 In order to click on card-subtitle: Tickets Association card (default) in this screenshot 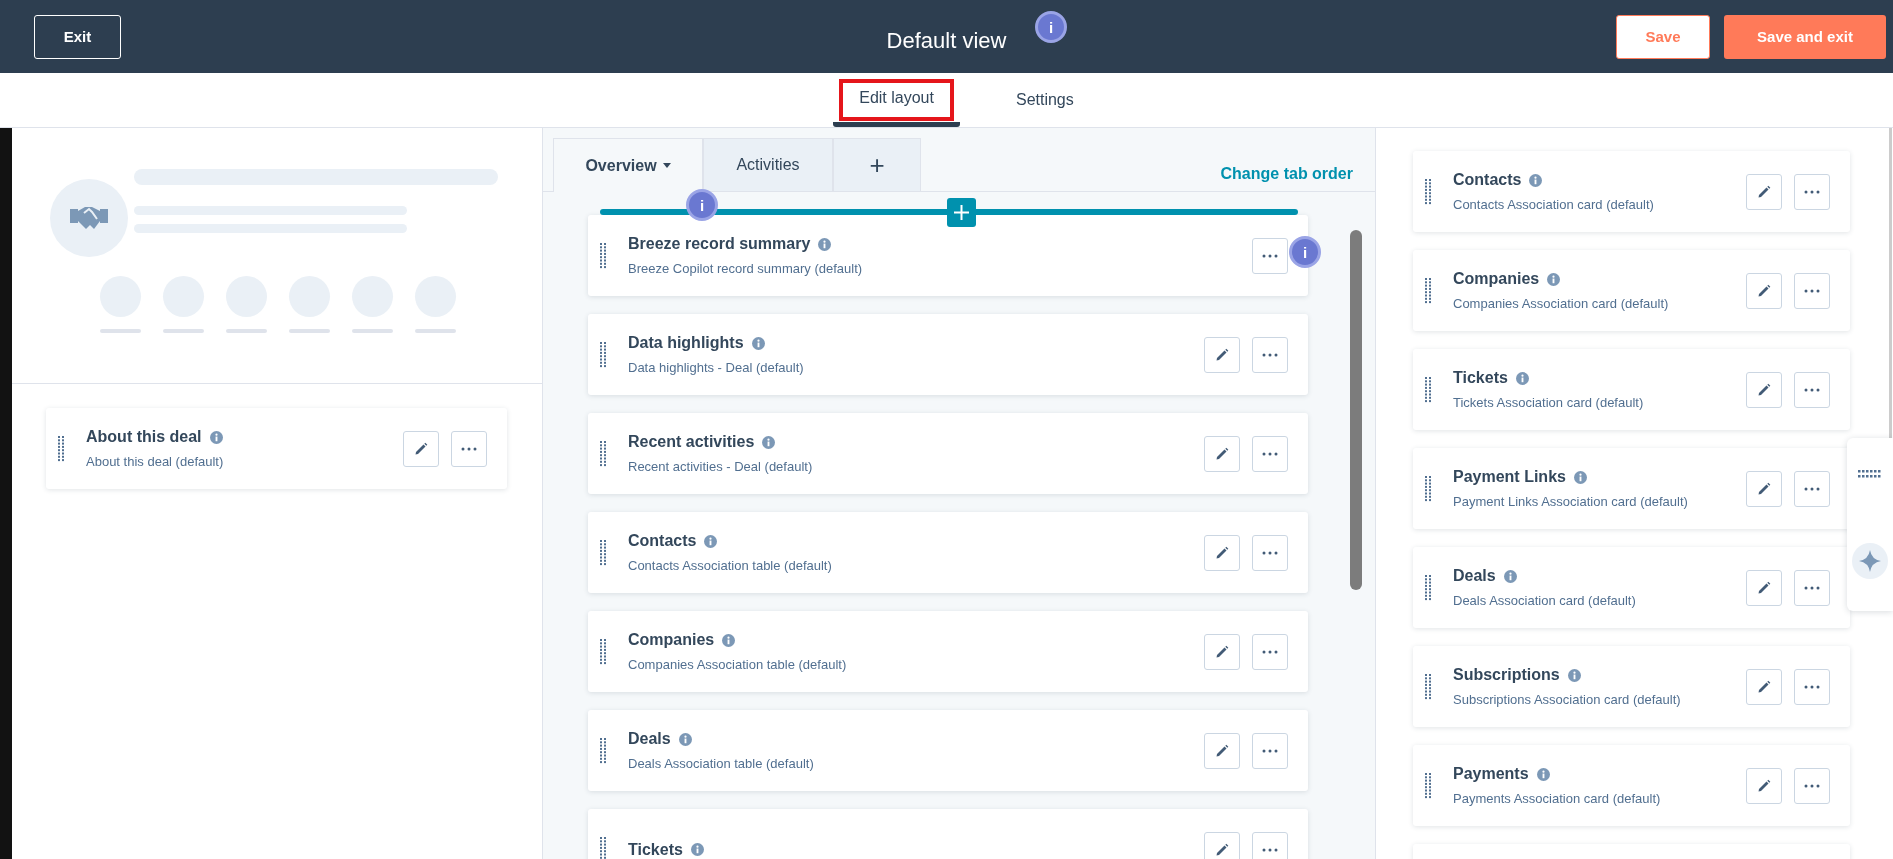, I will do `click(1549, 402)`.